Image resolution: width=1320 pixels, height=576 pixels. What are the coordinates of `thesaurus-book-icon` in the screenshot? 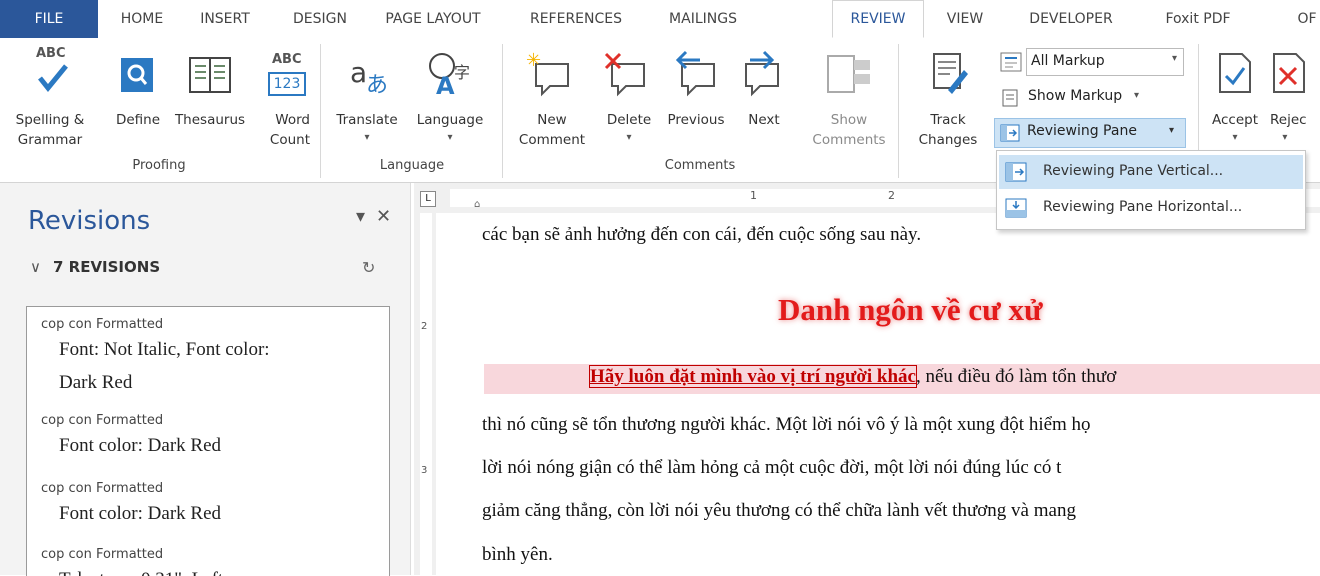 It's located at (210, 74).